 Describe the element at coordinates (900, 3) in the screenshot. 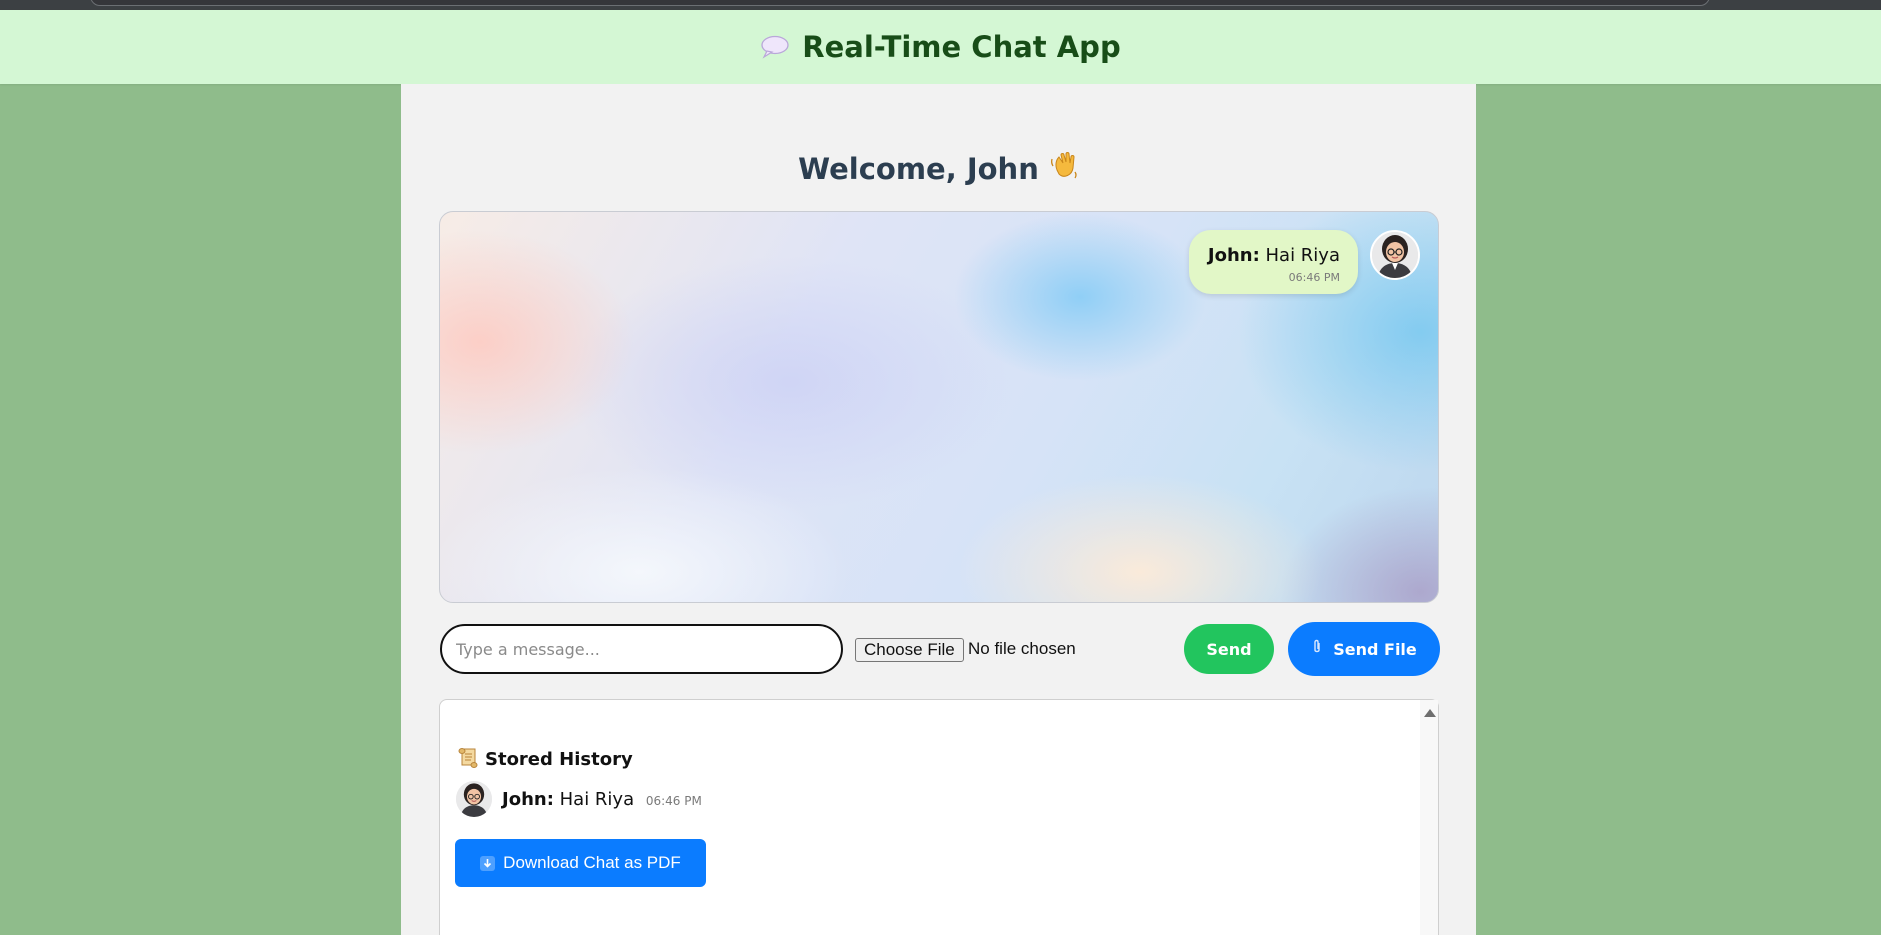

I see `address-bar-edge` at that location.